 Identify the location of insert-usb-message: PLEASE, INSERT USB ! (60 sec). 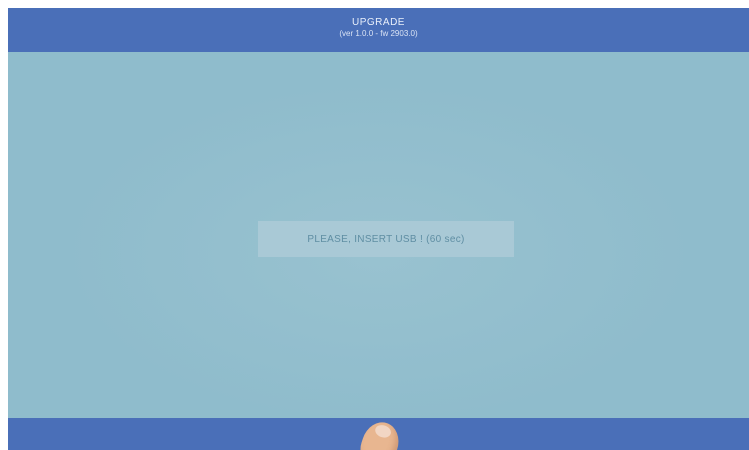
(386, 239).